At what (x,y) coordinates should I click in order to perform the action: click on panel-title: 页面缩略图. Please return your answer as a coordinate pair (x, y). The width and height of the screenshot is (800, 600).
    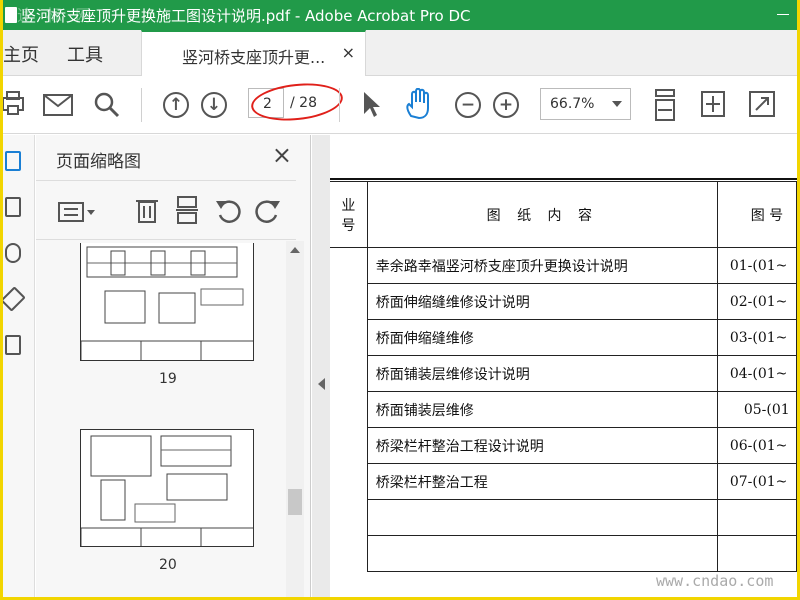
    Looking at the image, I should click on (98, 162).